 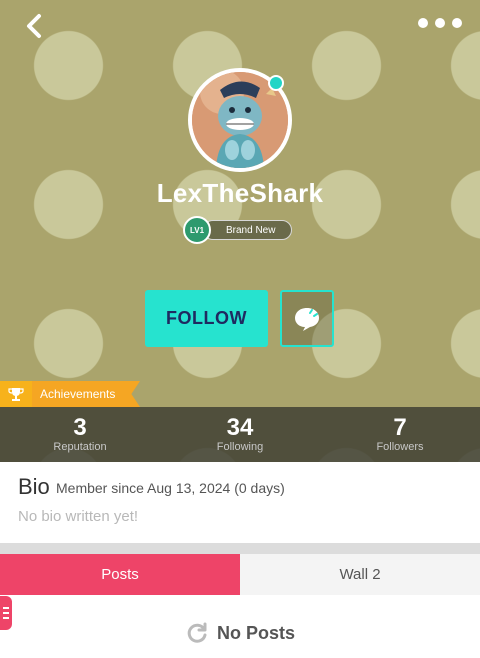 I want to click on achievements-label: Achievements, so click(x=86, y=394).